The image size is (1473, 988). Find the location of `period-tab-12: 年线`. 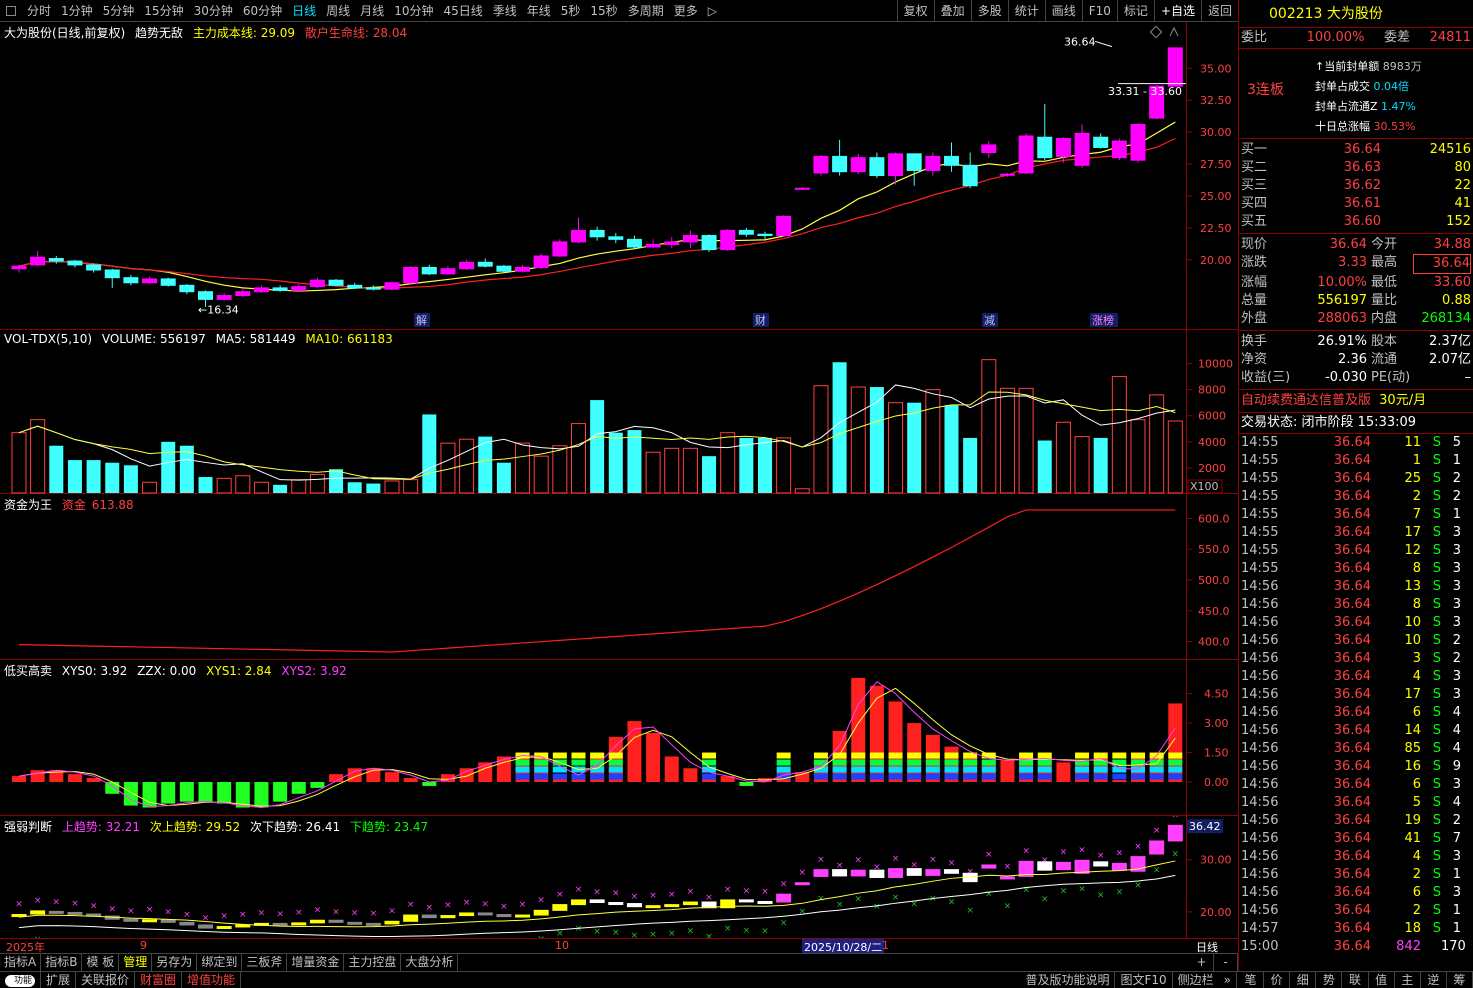

period-tab-12: 年线 is located at coordinates (539, 11).